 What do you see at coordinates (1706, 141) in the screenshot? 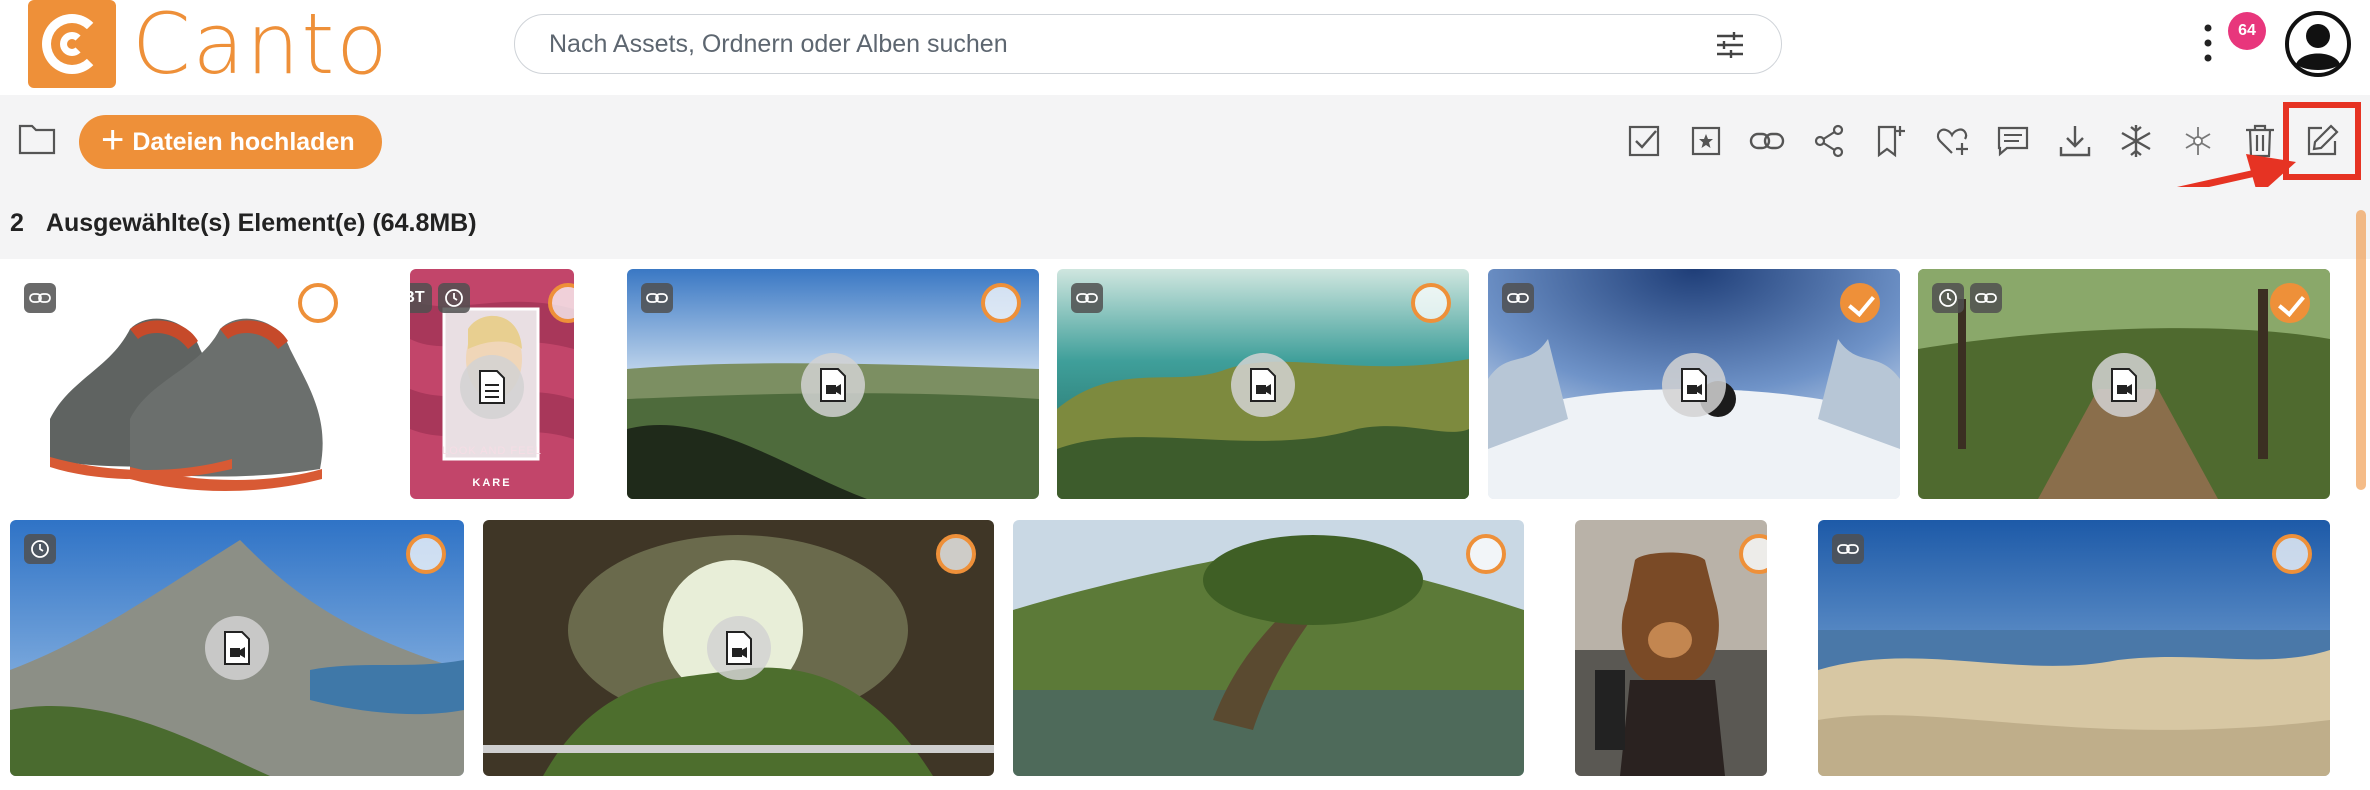
I see `star-icon` at bounding box center [1706, 141].